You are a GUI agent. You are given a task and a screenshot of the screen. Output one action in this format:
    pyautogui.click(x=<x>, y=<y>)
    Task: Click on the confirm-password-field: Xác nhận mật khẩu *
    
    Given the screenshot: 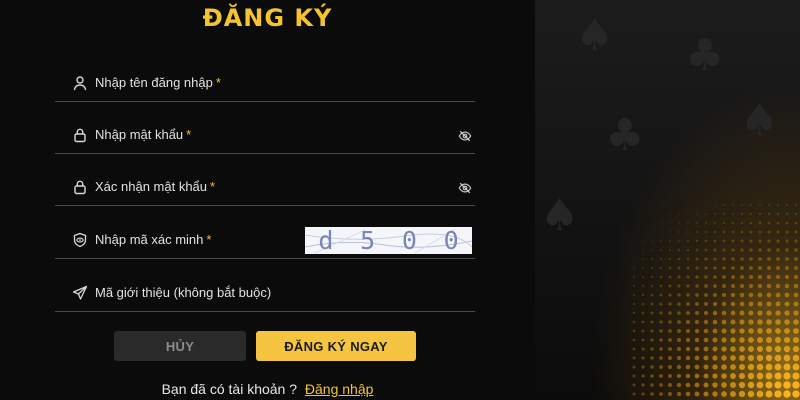 What is the action you would take?
    pyautogui.click(x=265, y=183)
    